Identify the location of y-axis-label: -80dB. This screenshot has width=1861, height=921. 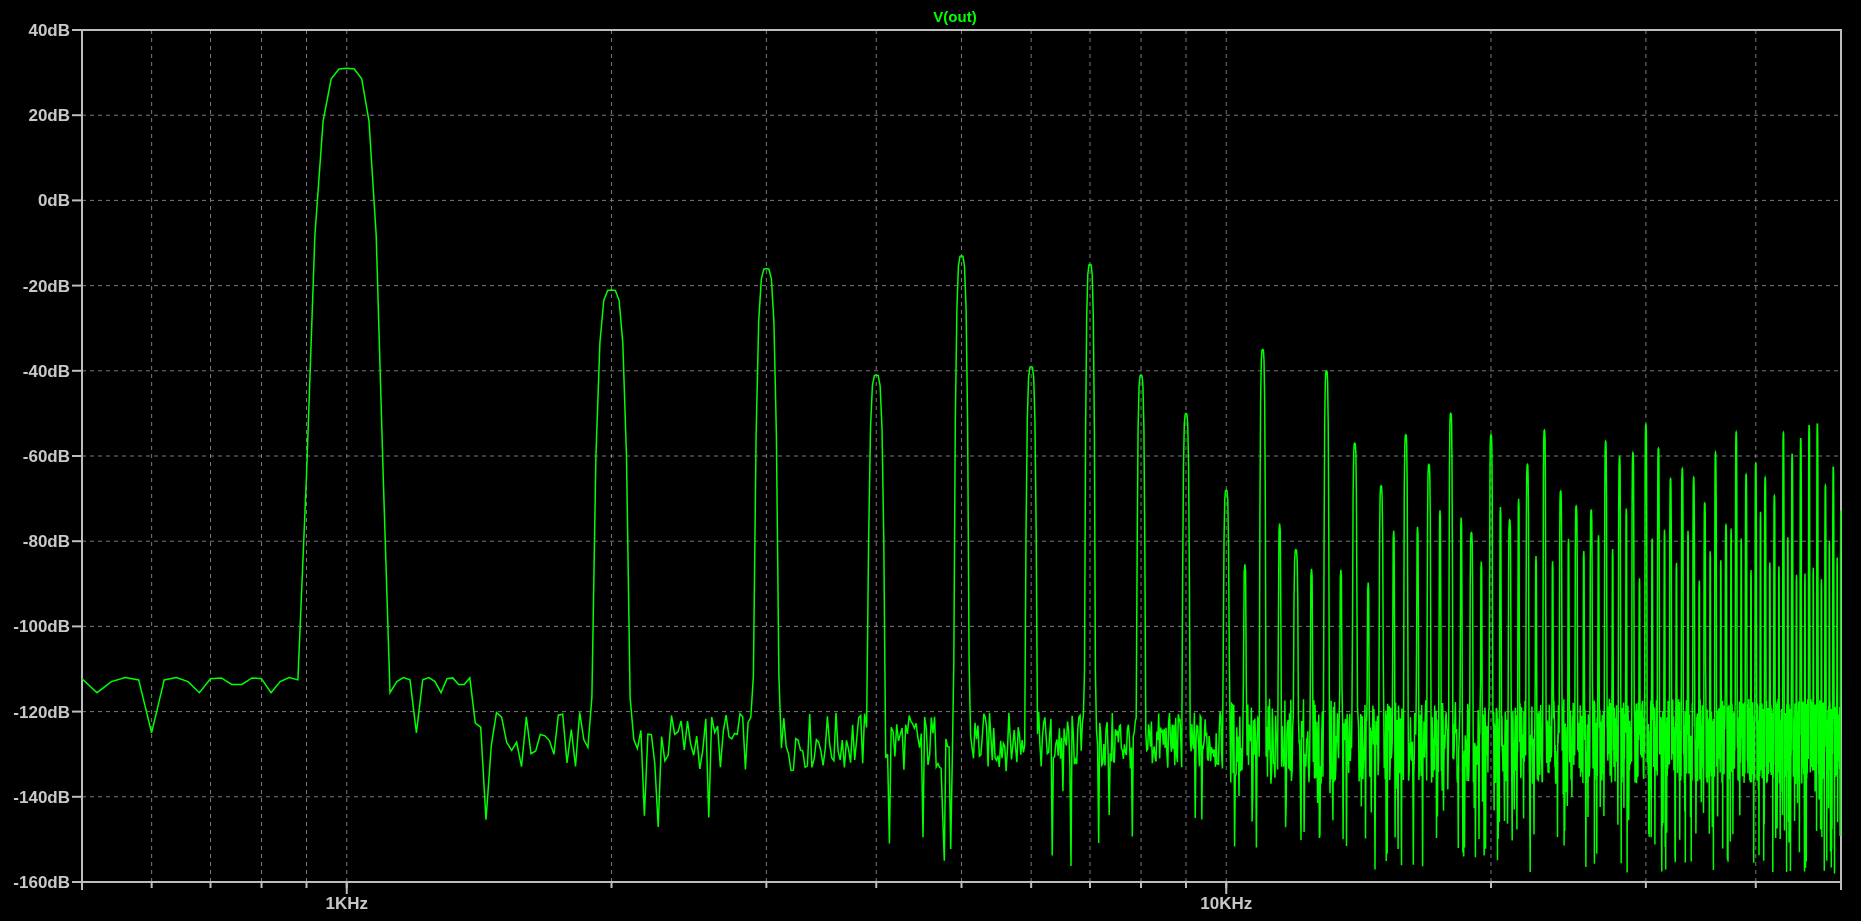
(46, 542).